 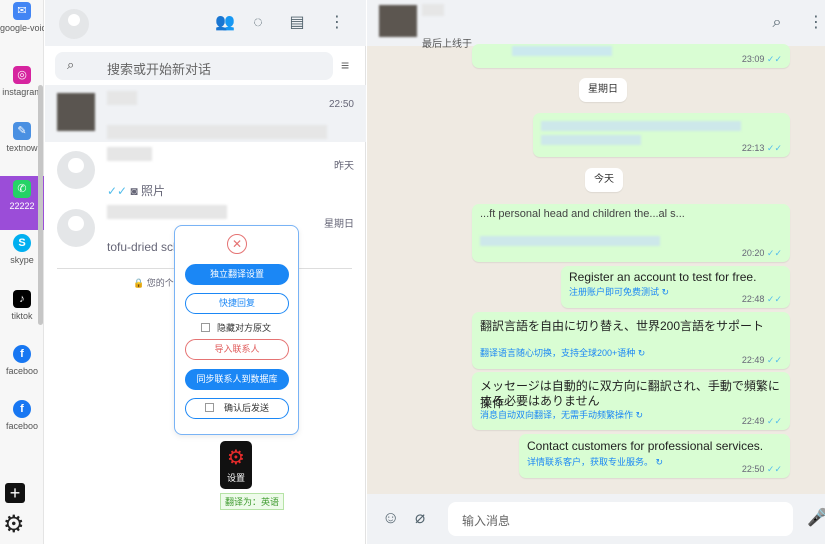 I want to click on google-voice-icon: ✉, so click(x=22, y=11).